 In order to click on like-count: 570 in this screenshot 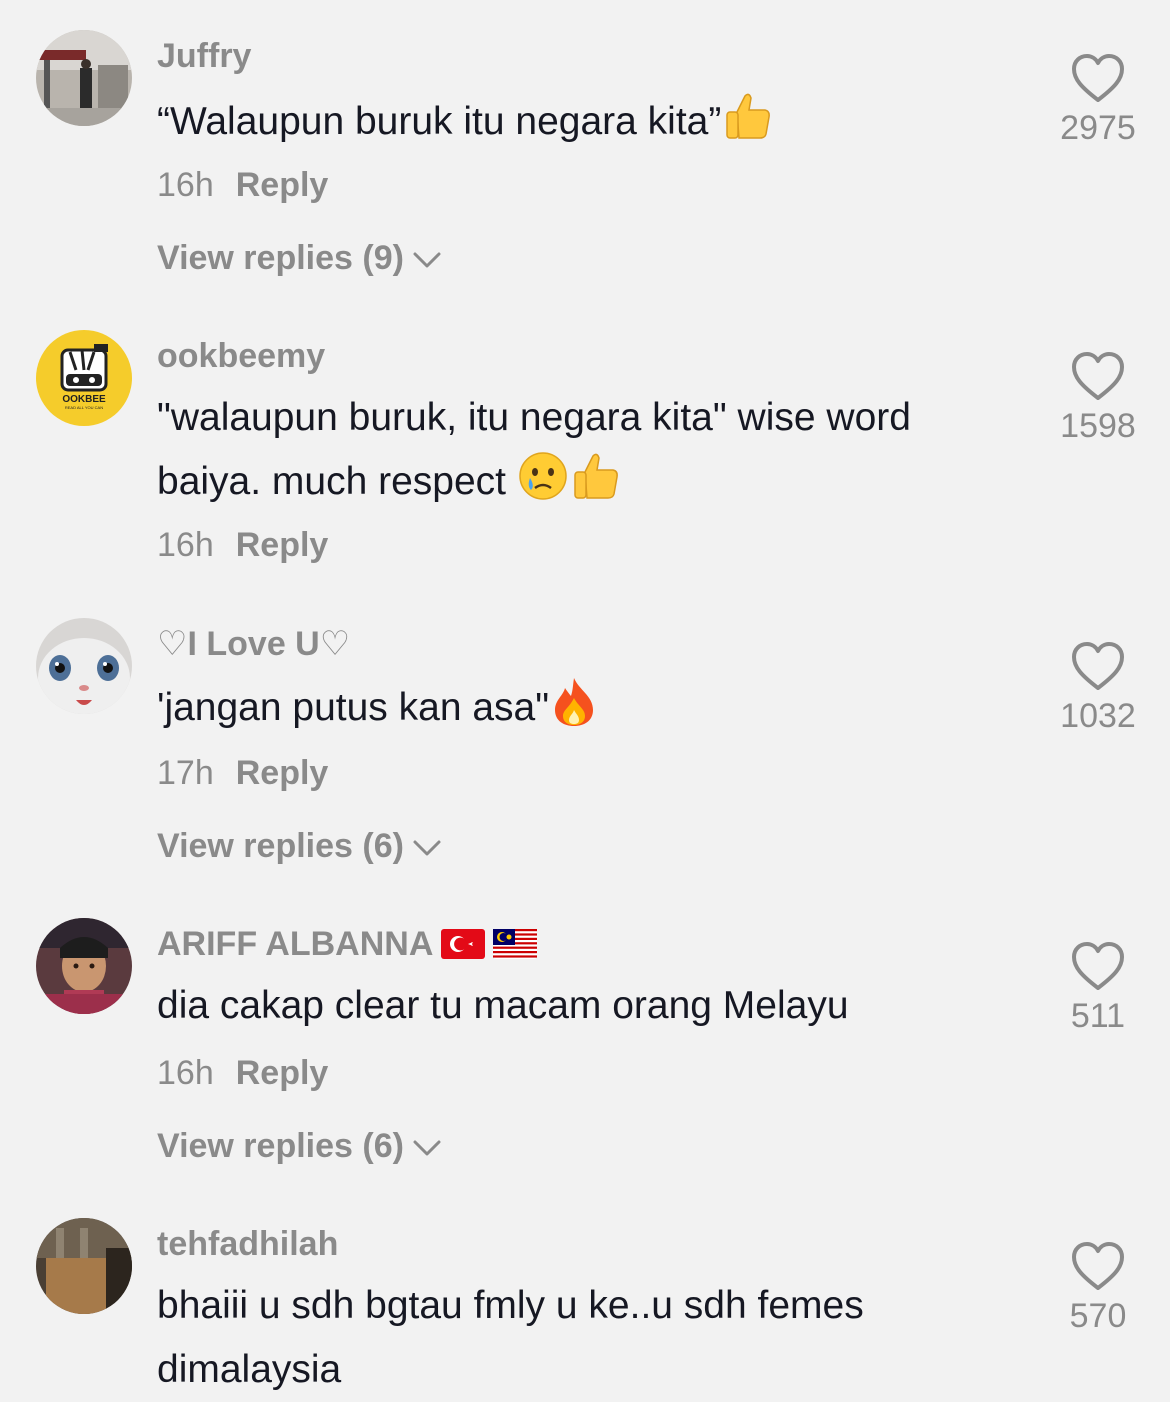, I will do `click(1098, 1316)`.